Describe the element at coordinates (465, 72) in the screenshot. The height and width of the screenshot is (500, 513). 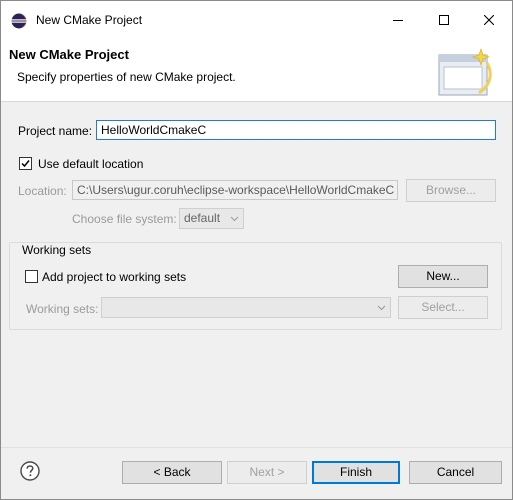
I see `new-project-wizard-icon` at that location.